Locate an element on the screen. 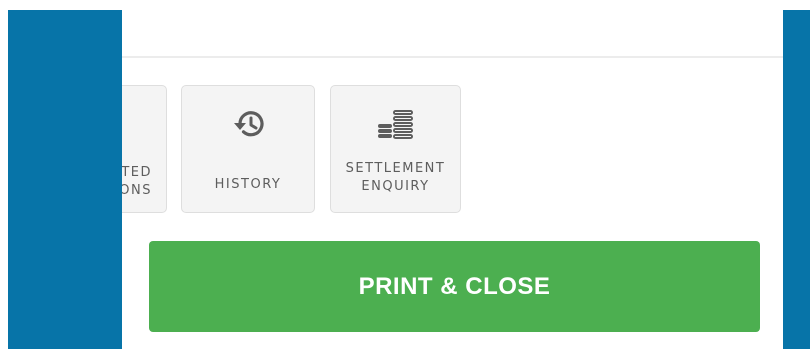 This screenshot has height=349, width=810. coins-icon is located at coordinates (395, 124).